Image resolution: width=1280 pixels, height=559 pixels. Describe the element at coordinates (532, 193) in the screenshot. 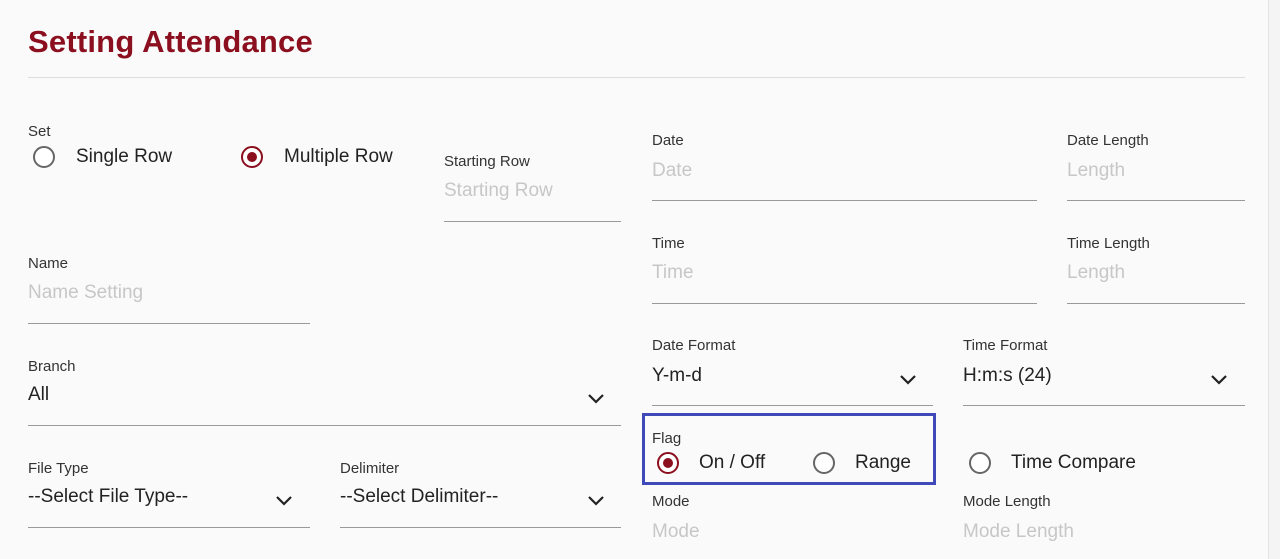

I see `starting-row-input: Starting Row` at that location.